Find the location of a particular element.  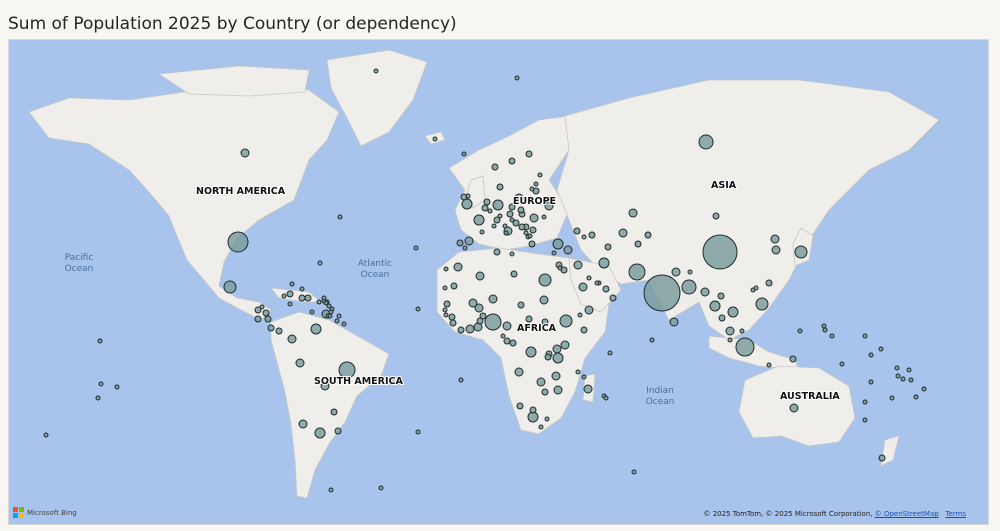

bubble-paraguay is located at coordinates (334, 412).